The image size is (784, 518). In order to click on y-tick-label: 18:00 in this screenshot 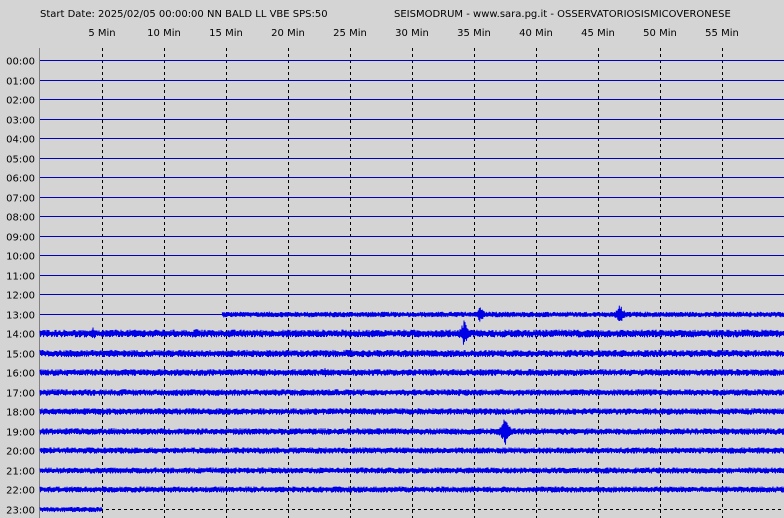, I will do `click(20, 413)`.